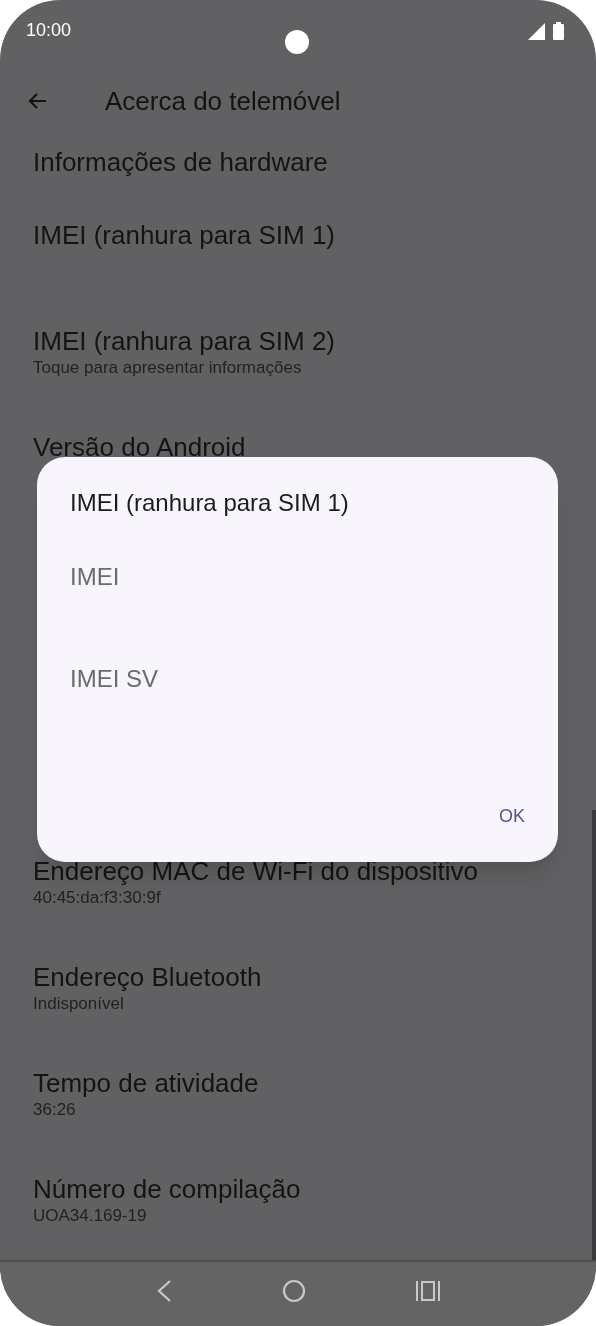 The height and width of the screenshot is (1326, 596). Describe the element at coordinates (167, 1189) in the screenshot. I see `item-title: Número de compilação` at that location.